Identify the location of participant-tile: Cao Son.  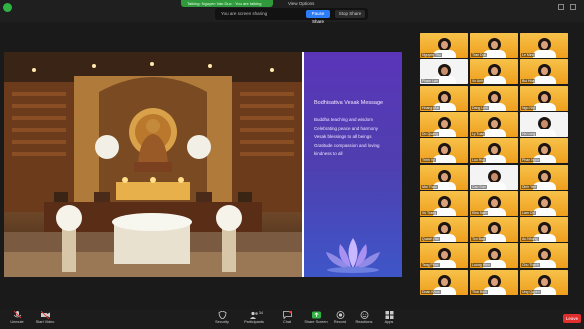
(494, 177).